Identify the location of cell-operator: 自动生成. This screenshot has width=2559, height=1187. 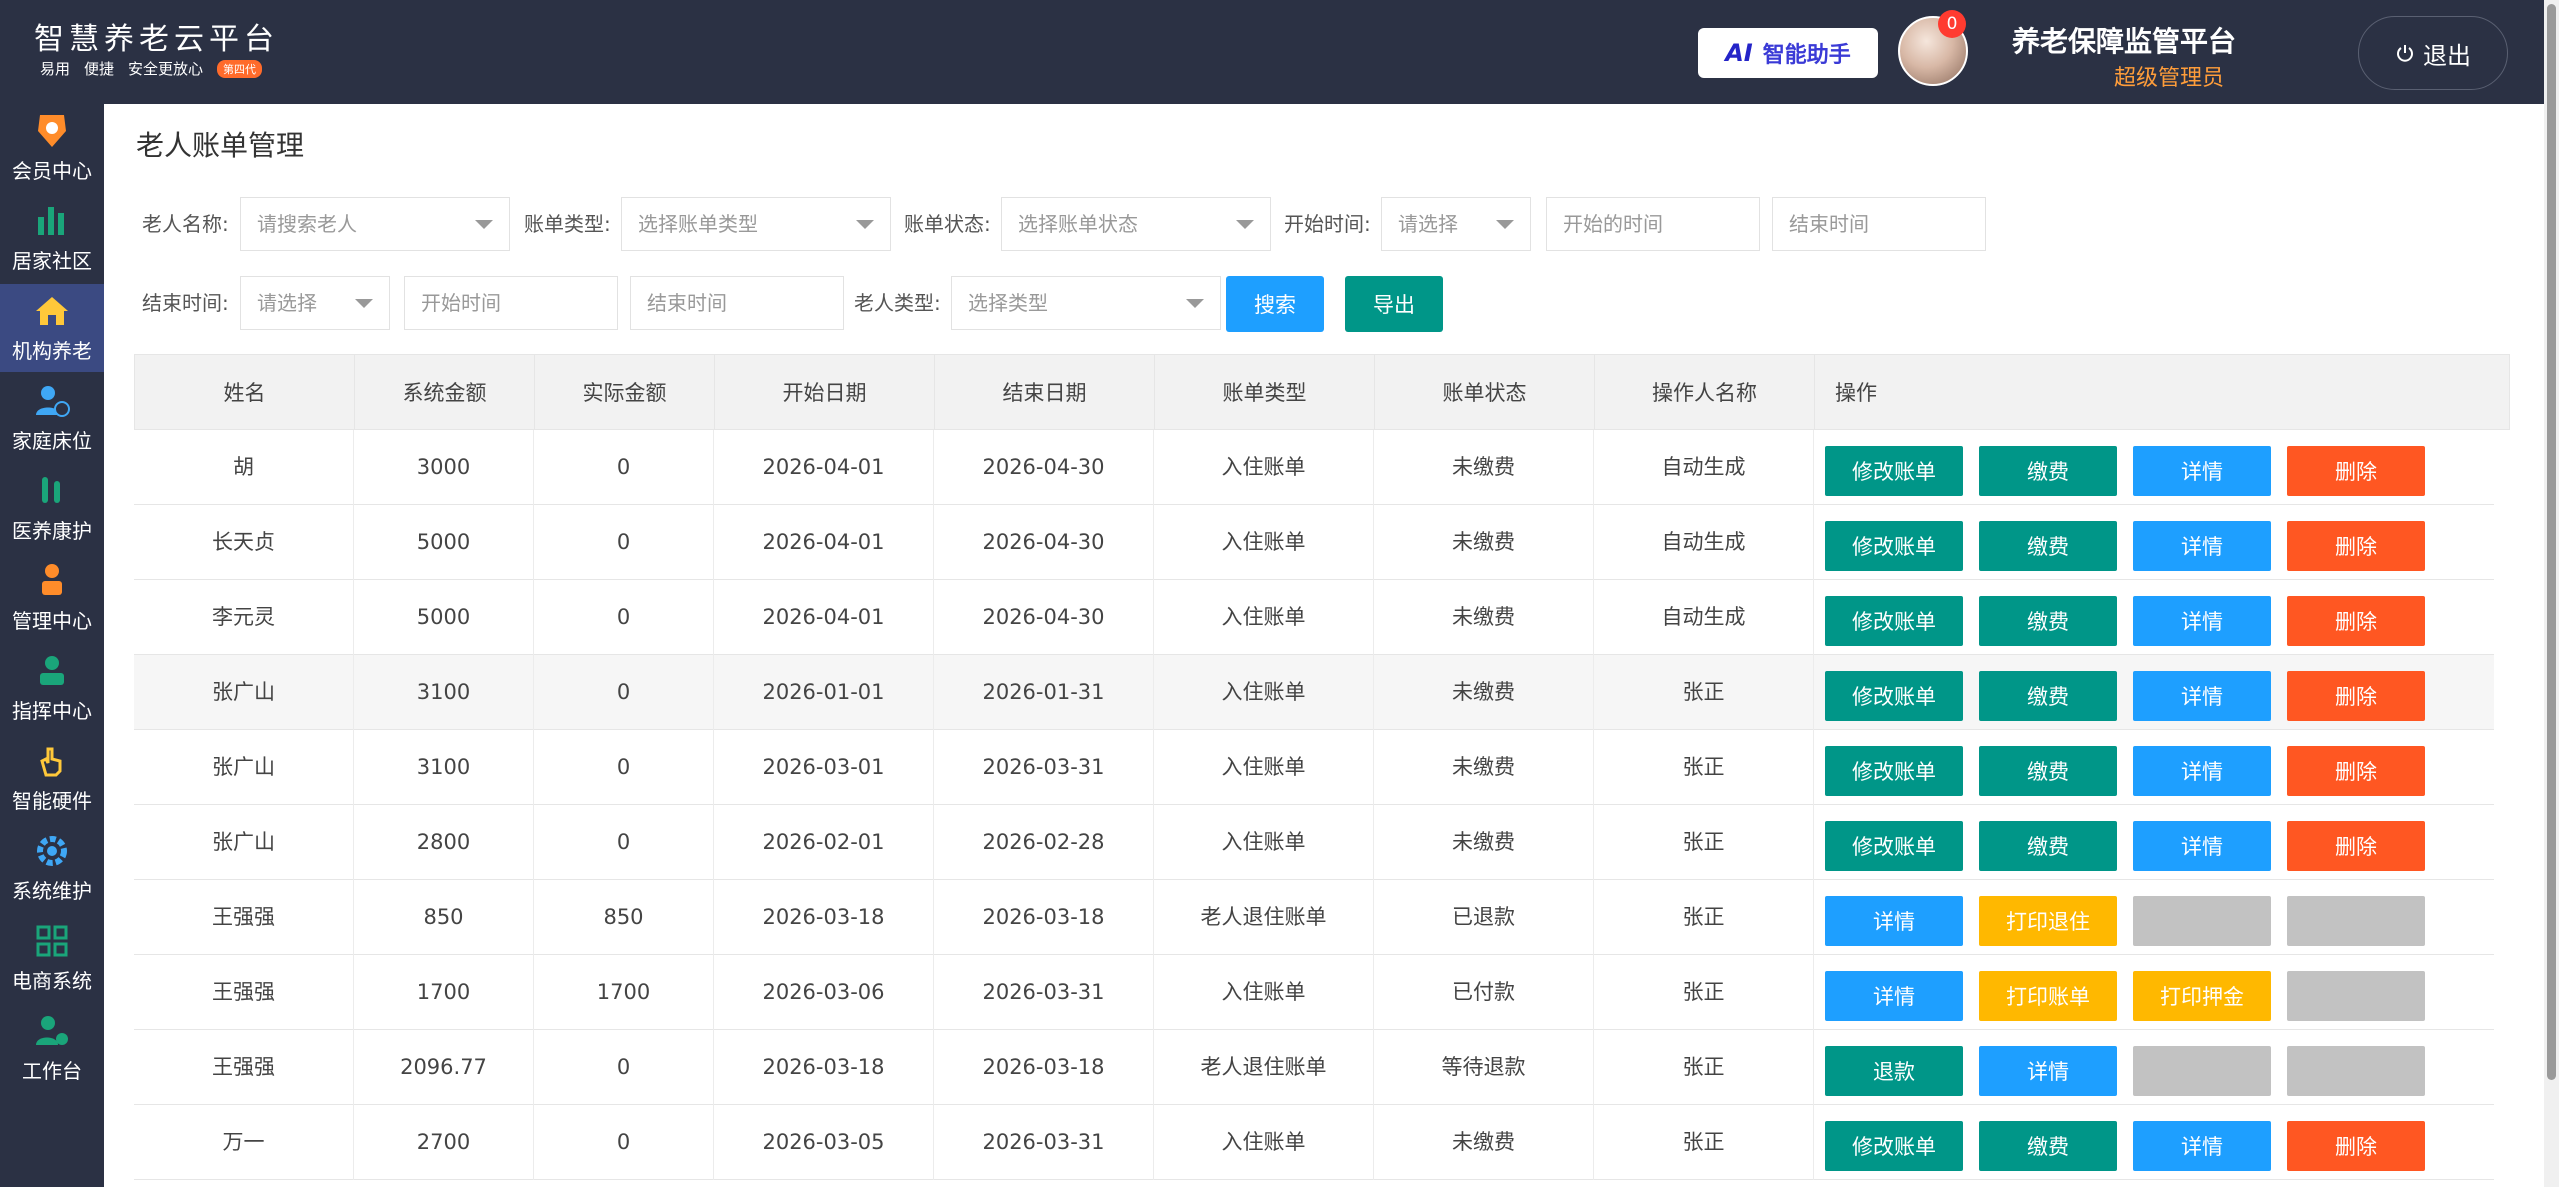
(1704, 467).